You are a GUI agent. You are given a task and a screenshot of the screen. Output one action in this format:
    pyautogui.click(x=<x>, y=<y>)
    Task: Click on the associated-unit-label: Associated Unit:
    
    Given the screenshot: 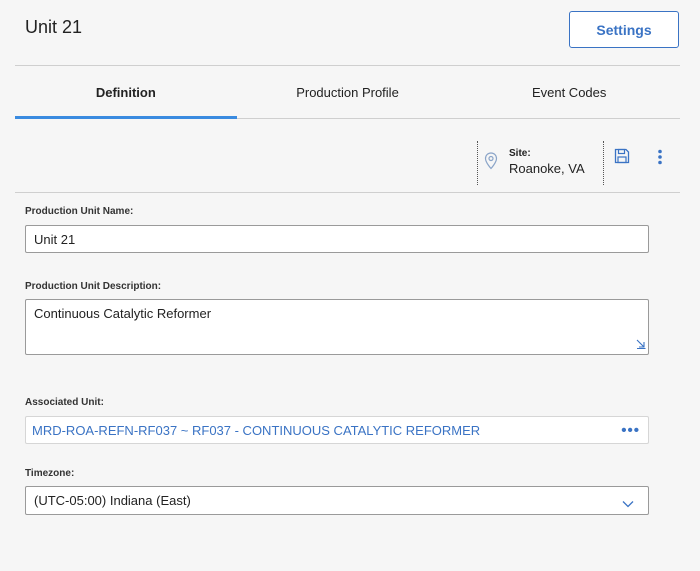 What is the action you would take?
    pyautogui.click(x=64, y=402)
    